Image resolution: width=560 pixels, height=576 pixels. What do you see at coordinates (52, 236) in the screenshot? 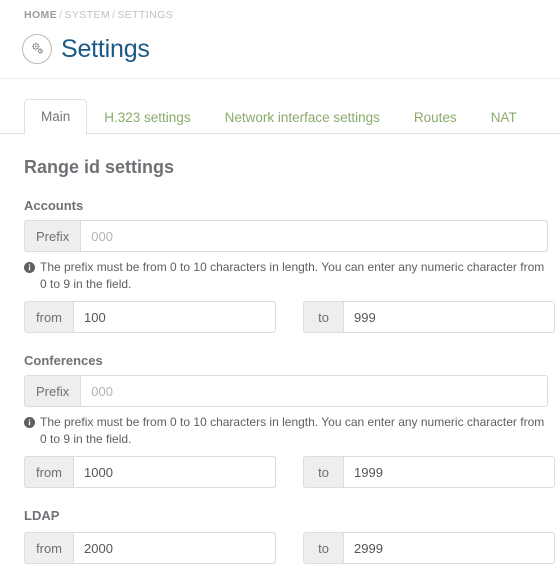
I see `accounts-prefix-addon-label: Prefix` at bounding box center [52, 236].